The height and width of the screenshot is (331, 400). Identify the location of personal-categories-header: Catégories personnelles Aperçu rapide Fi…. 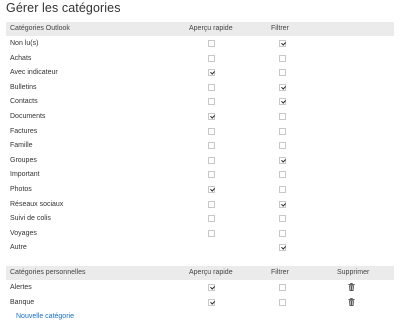
(200, 273).